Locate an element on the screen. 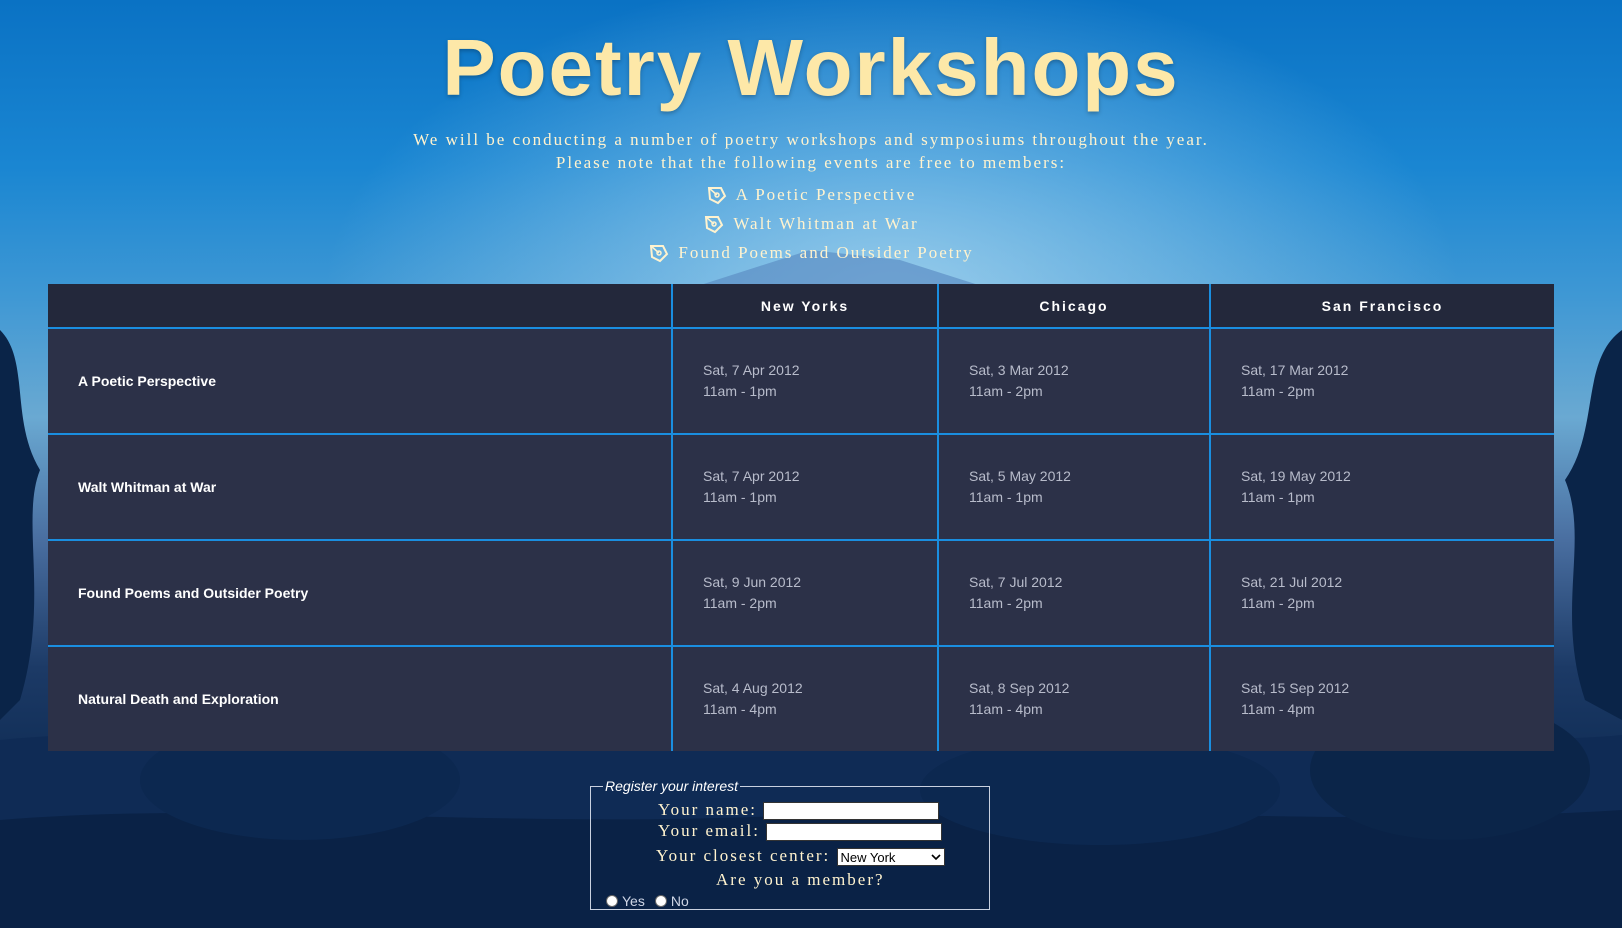  page-title: Poetry Workshops is located at coordinates (811, 67).